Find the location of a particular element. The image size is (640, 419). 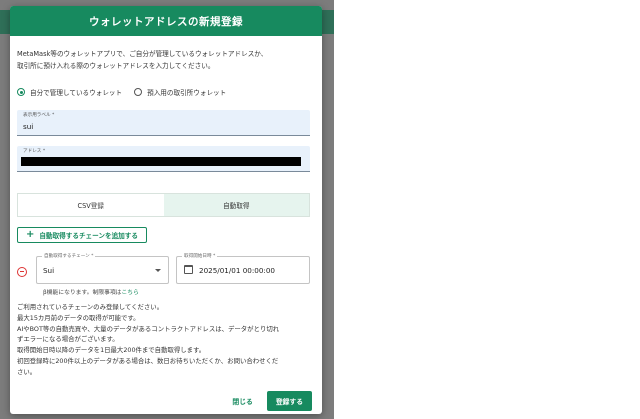

display-label-input: sui is located at coordinates (28, 126).